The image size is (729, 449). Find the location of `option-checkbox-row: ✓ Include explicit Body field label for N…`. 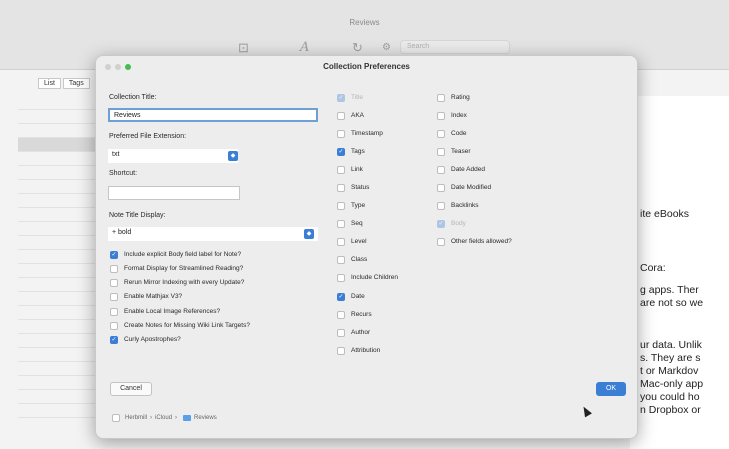

option-checkbox-row: ✓ Include explicit Body field label for N… is located at coordinates (175, 254).